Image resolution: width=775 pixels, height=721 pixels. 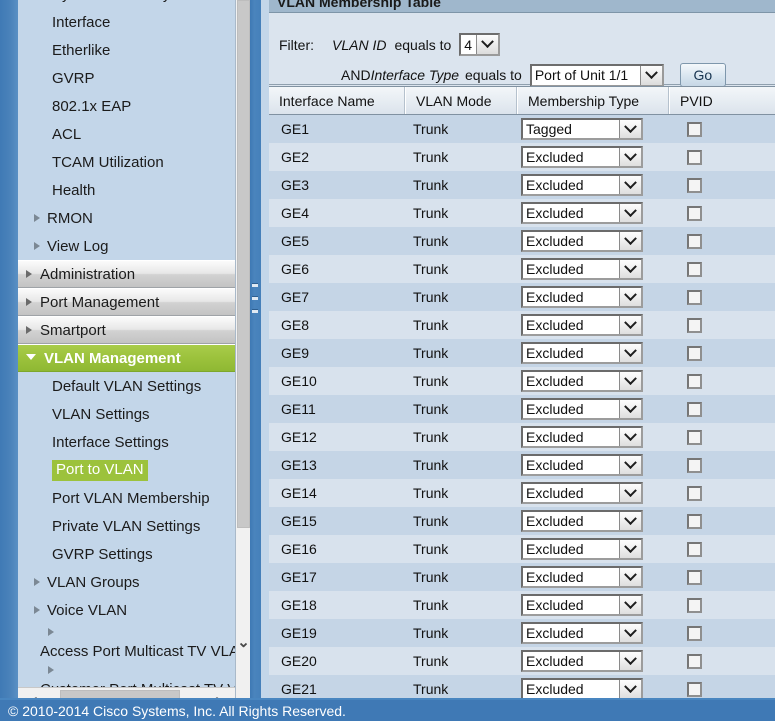 What do you see at coordinates (126, 554) in the screenshot?
I see `sidebar-item-gvrp-settings: GVRP Settings` at bounding box center [126, 554].